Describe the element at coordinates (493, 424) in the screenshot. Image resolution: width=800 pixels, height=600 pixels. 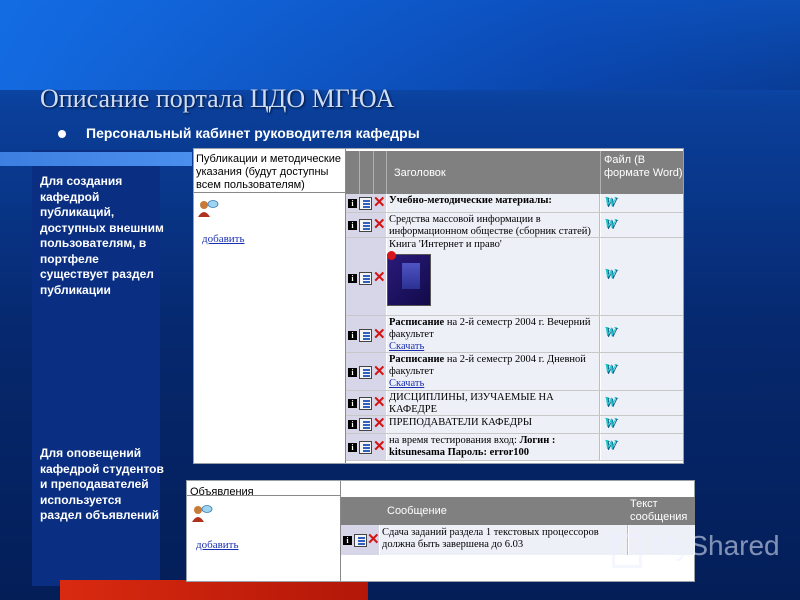
I see `row-title: ПРЕПОДАВАТЕЛИ КАФЕДРЫ` at that location.